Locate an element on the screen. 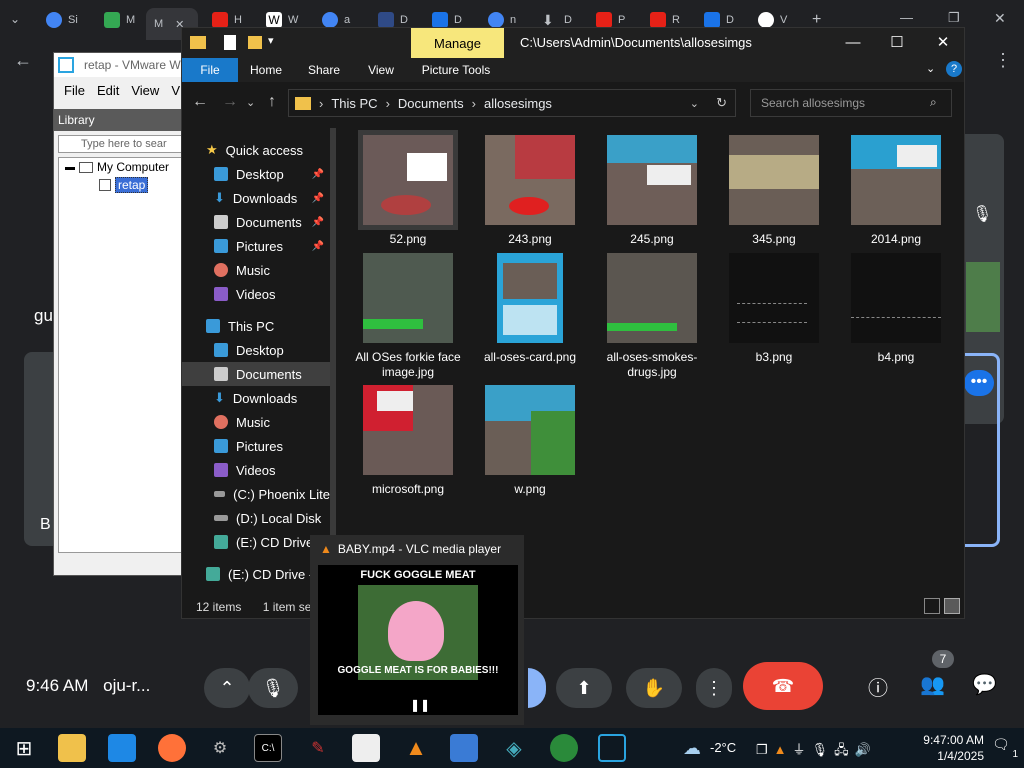  file-item: 345.png is located at coordinates (774, 188).